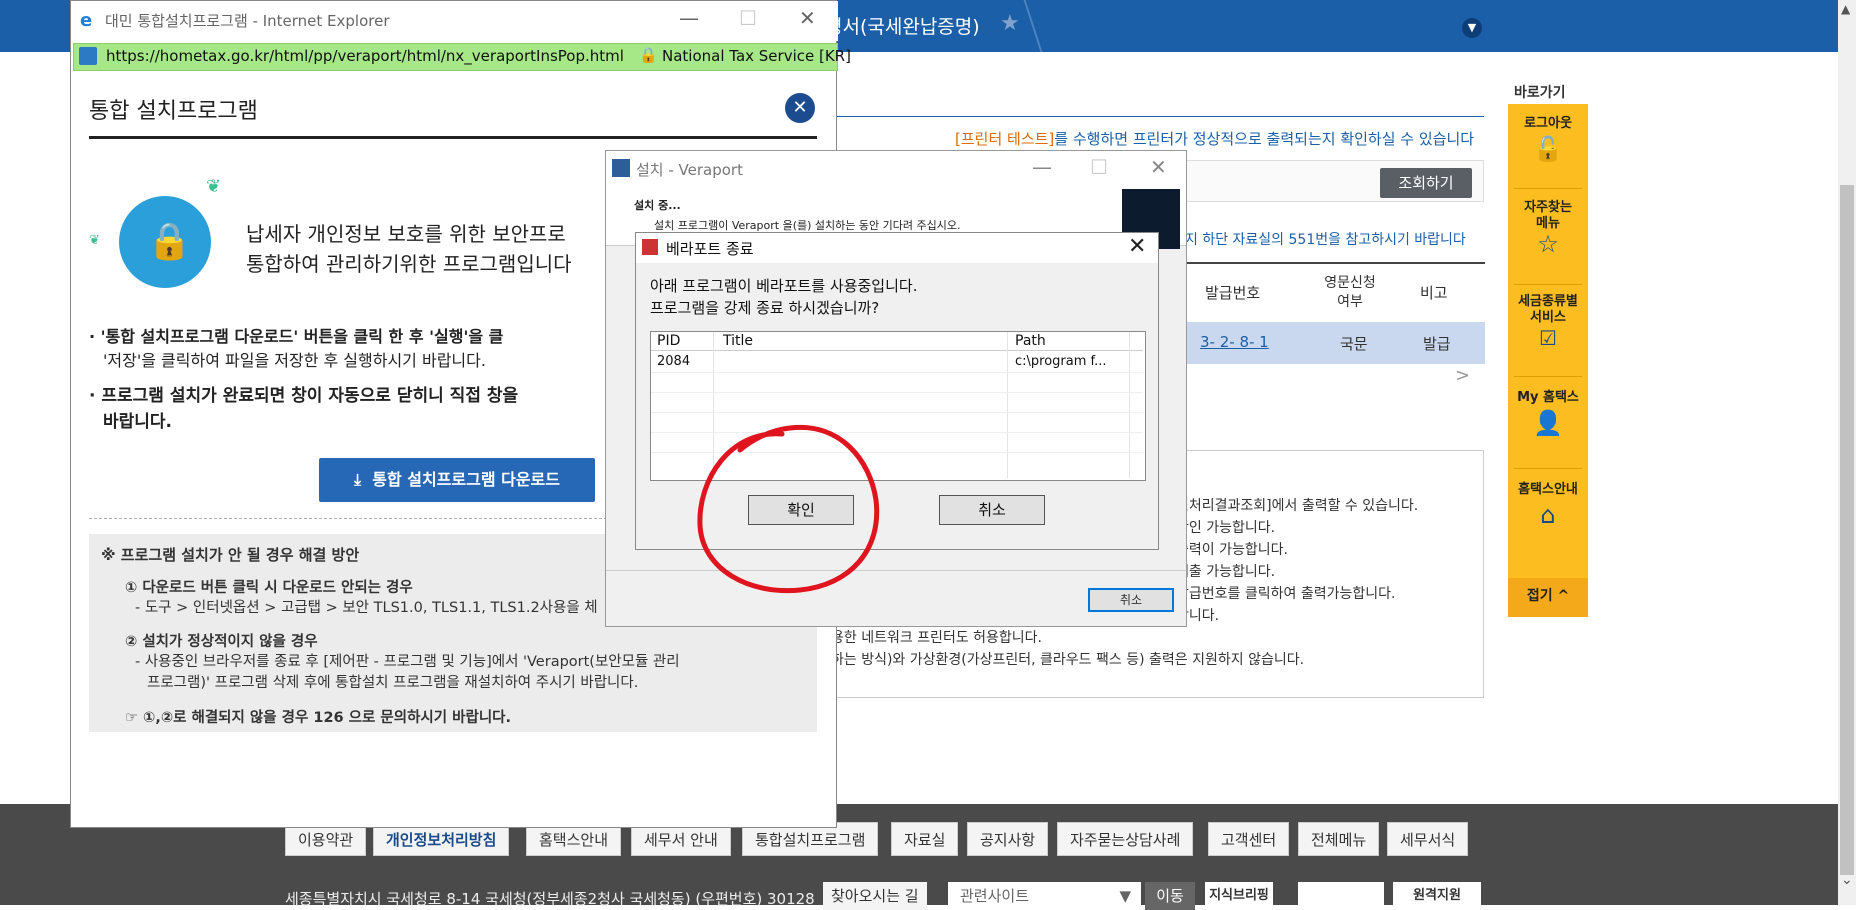 This screenshot has height=910, width=1856. I want to click on go-button: 이동, so click(1170, 896).